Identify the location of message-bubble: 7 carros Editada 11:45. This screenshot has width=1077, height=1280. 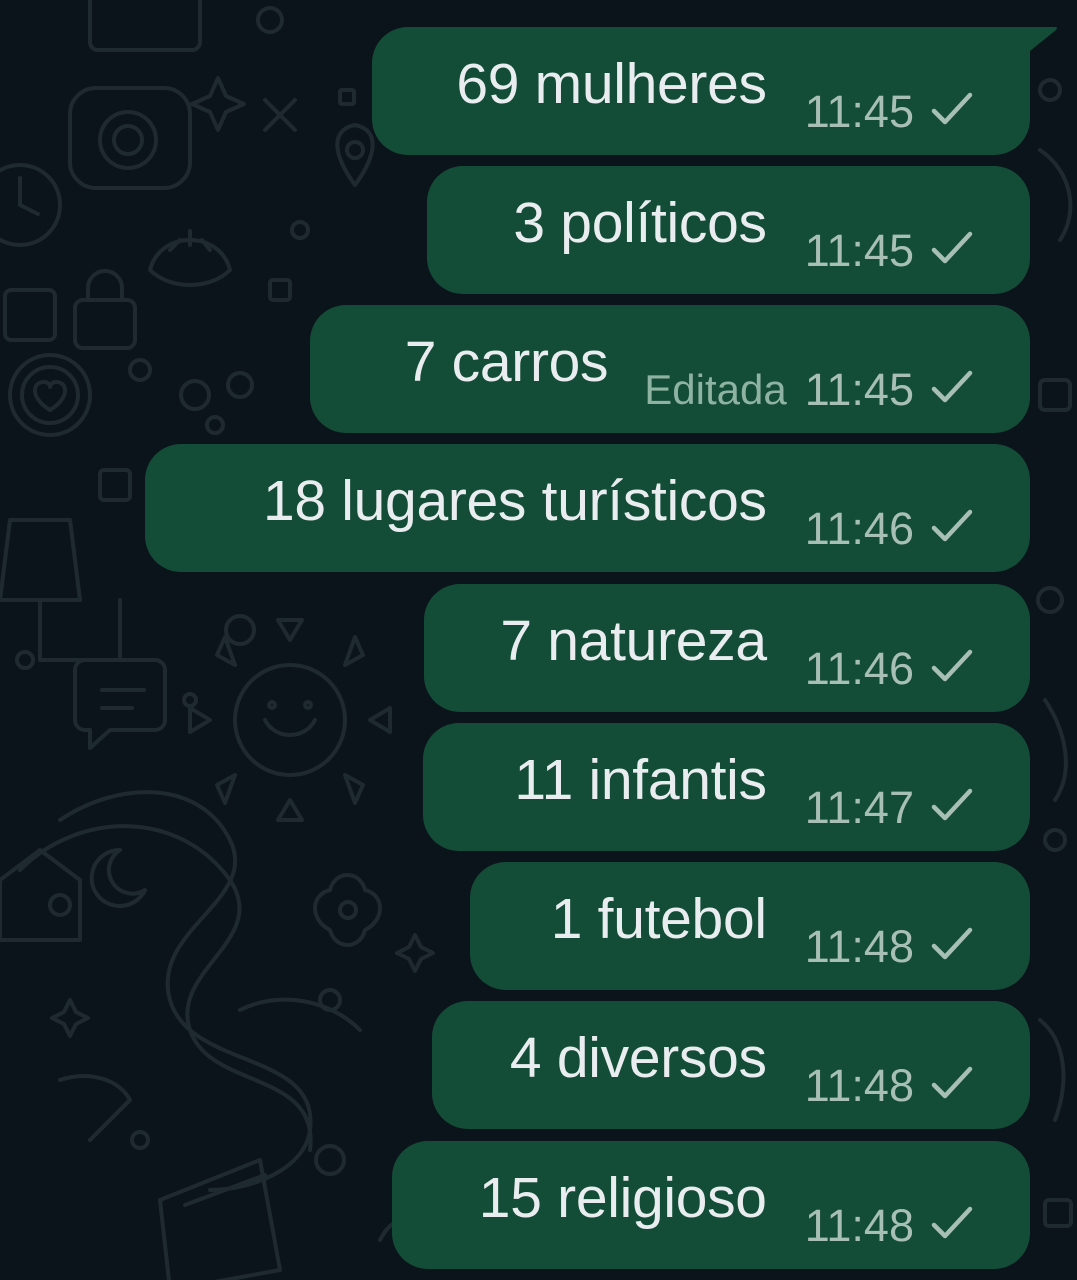
(670, 369).